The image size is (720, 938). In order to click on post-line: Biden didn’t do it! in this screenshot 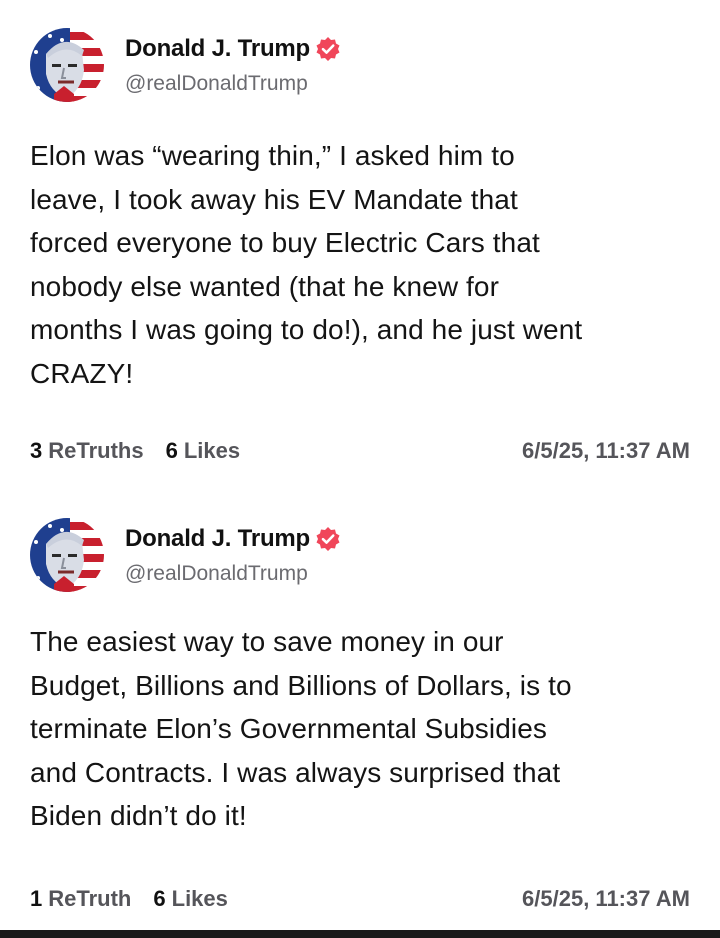, I will do `click(138, 816)`.